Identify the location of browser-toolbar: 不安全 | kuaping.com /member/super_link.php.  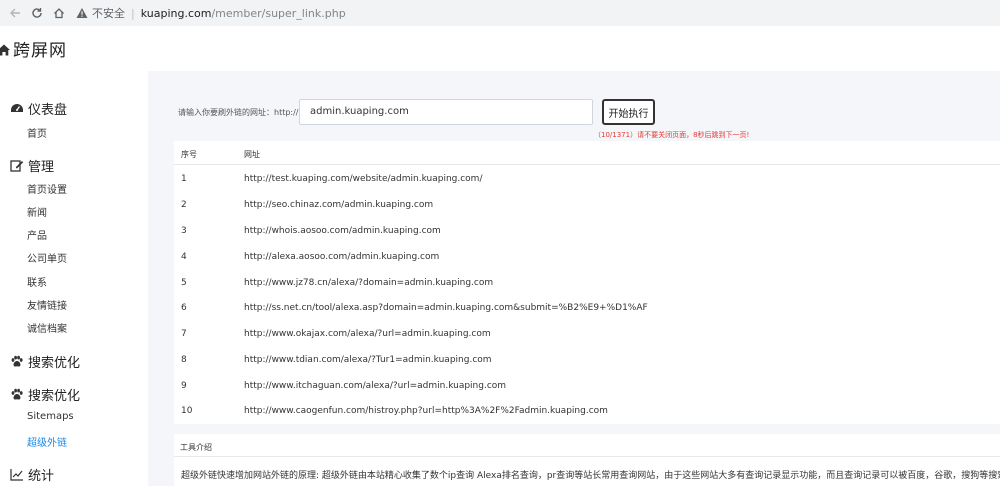
(500, 13).